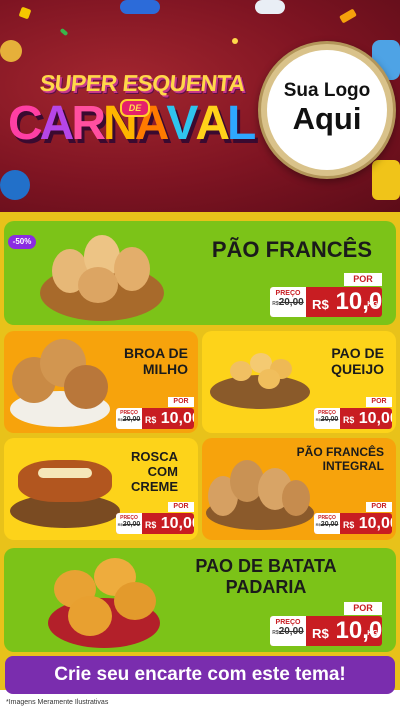 The width and height of the screenshot is (400, 711). Describe the element at coordinates (142, 83) in the screenshot. I see `headline-super-esquenta: SUPER ESQUENTA` at that location.